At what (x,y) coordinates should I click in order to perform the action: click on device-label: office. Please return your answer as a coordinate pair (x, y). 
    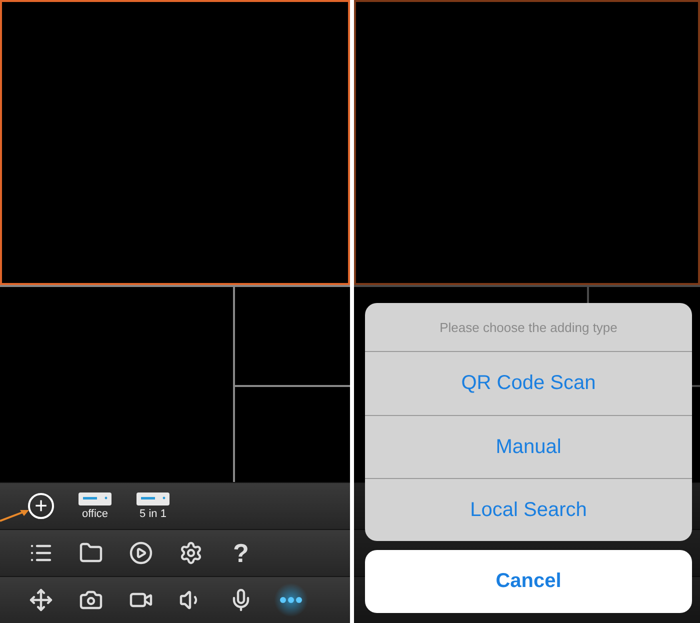
    Looking at the image, I should click on (95, 514).